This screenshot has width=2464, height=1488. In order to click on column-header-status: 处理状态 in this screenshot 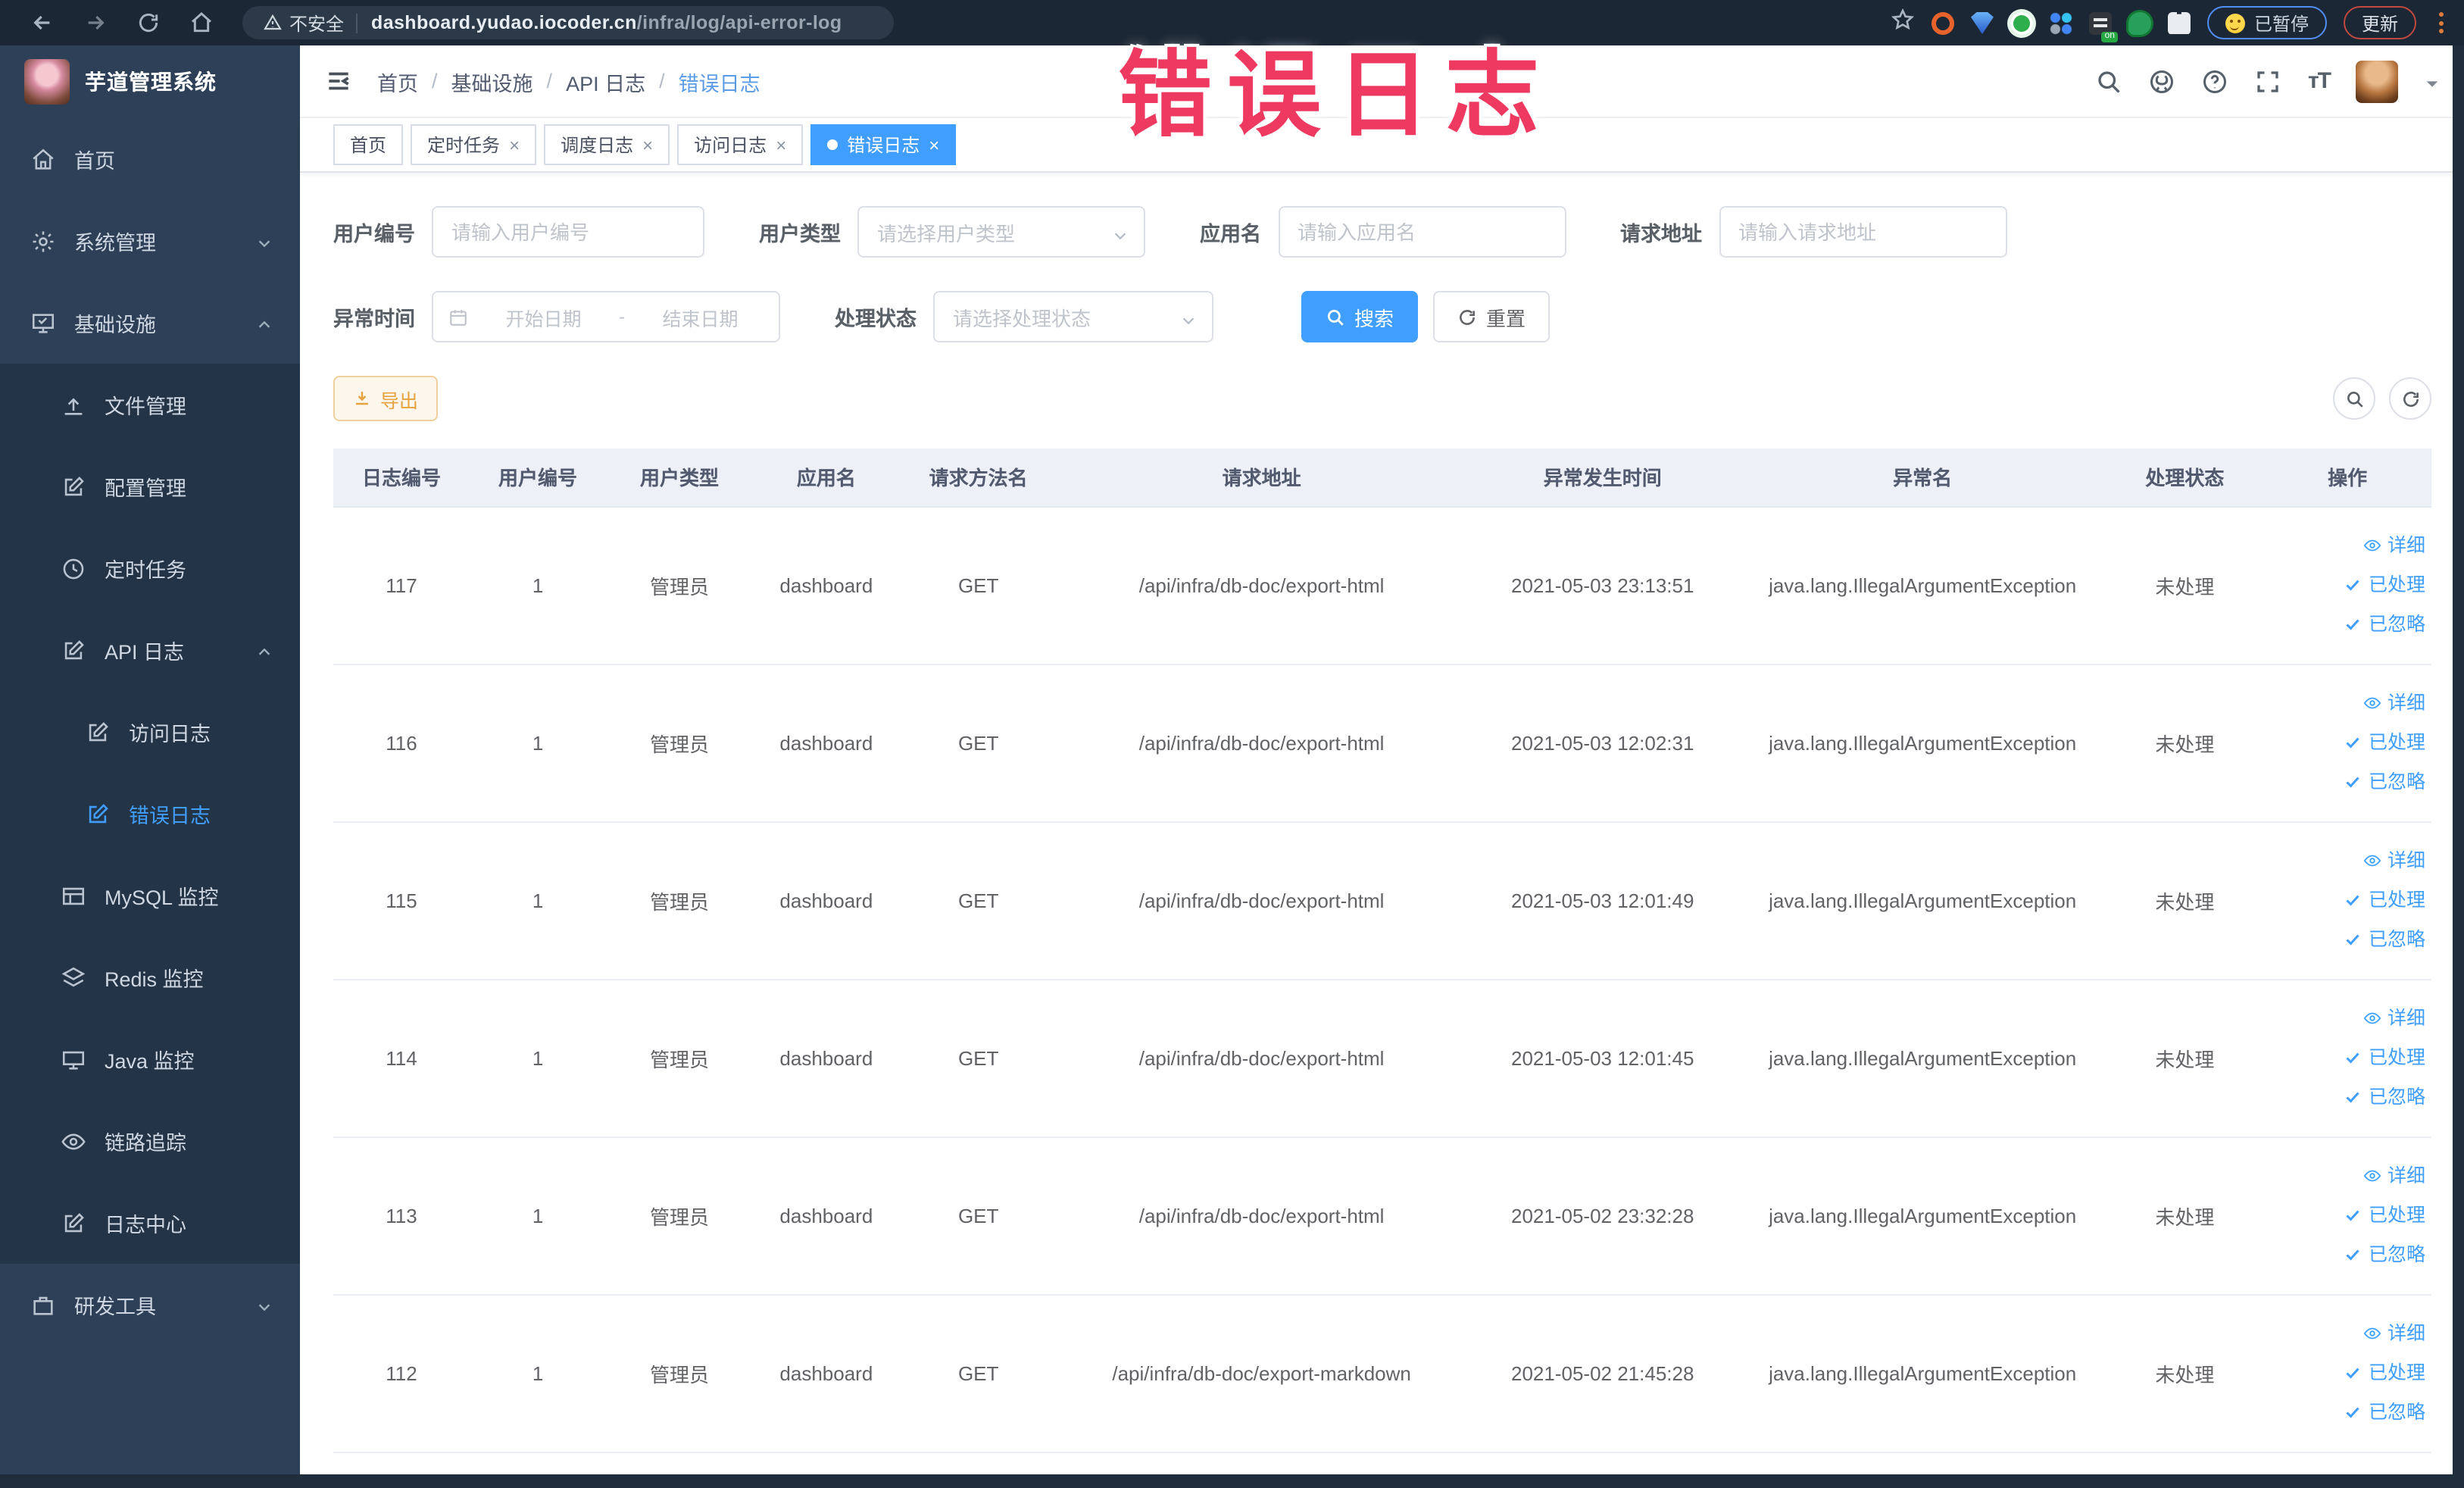, I will do `click(2185, 478)`.